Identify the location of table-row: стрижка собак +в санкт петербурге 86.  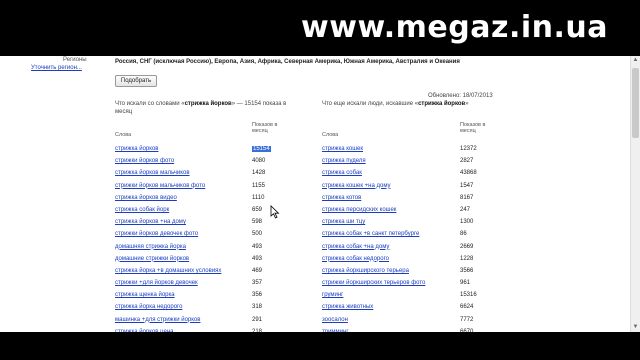
(412, 235).